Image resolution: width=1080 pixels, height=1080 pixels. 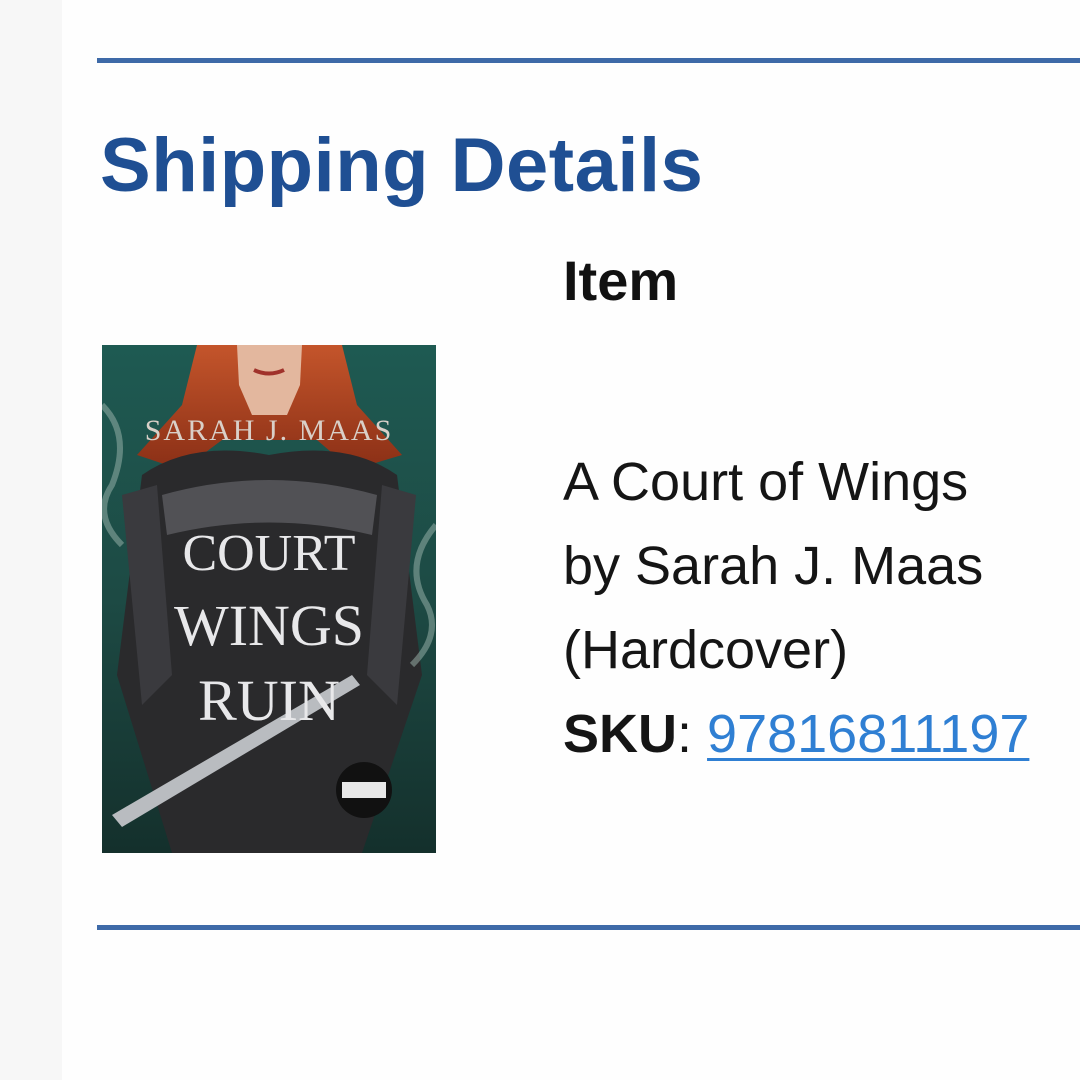 What do you see at coordinates (588, 60) in the screenshot?
I see `top-divider` at bounding box center [588, 60].